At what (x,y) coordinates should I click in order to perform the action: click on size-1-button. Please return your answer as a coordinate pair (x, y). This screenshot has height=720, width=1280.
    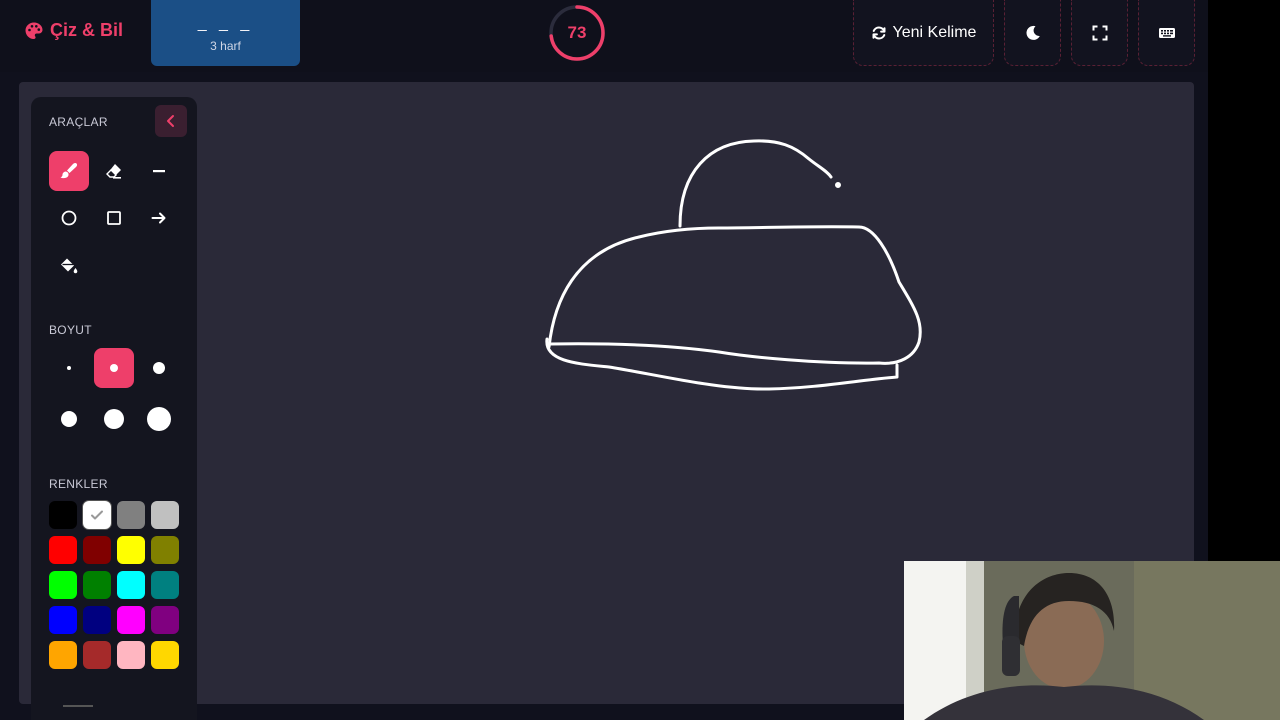
    Looking at the image, I should click on (69, 368).